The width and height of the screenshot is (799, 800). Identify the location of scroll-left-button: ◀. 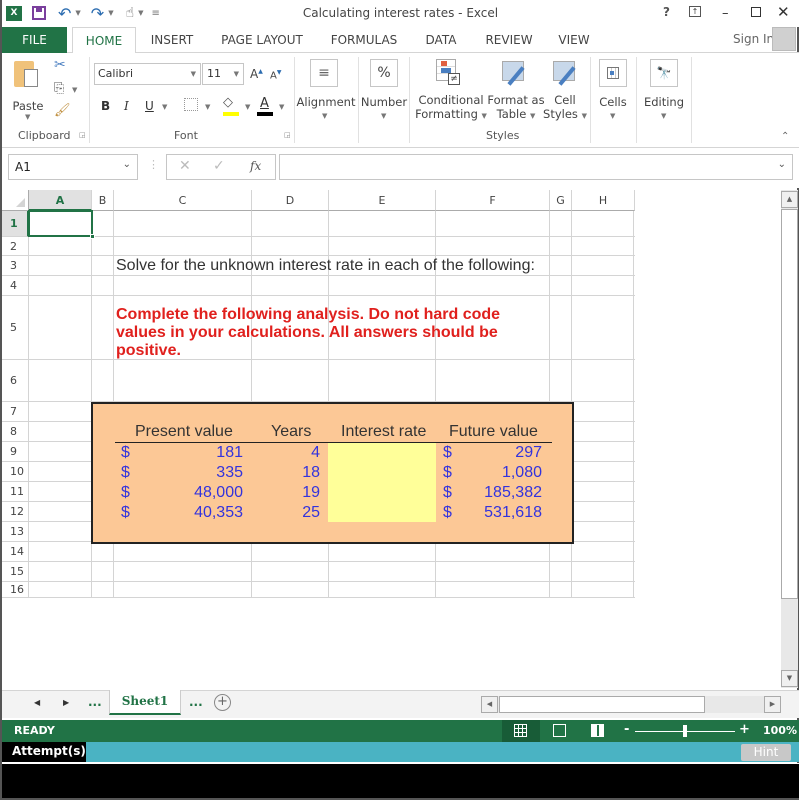
(489, 704).